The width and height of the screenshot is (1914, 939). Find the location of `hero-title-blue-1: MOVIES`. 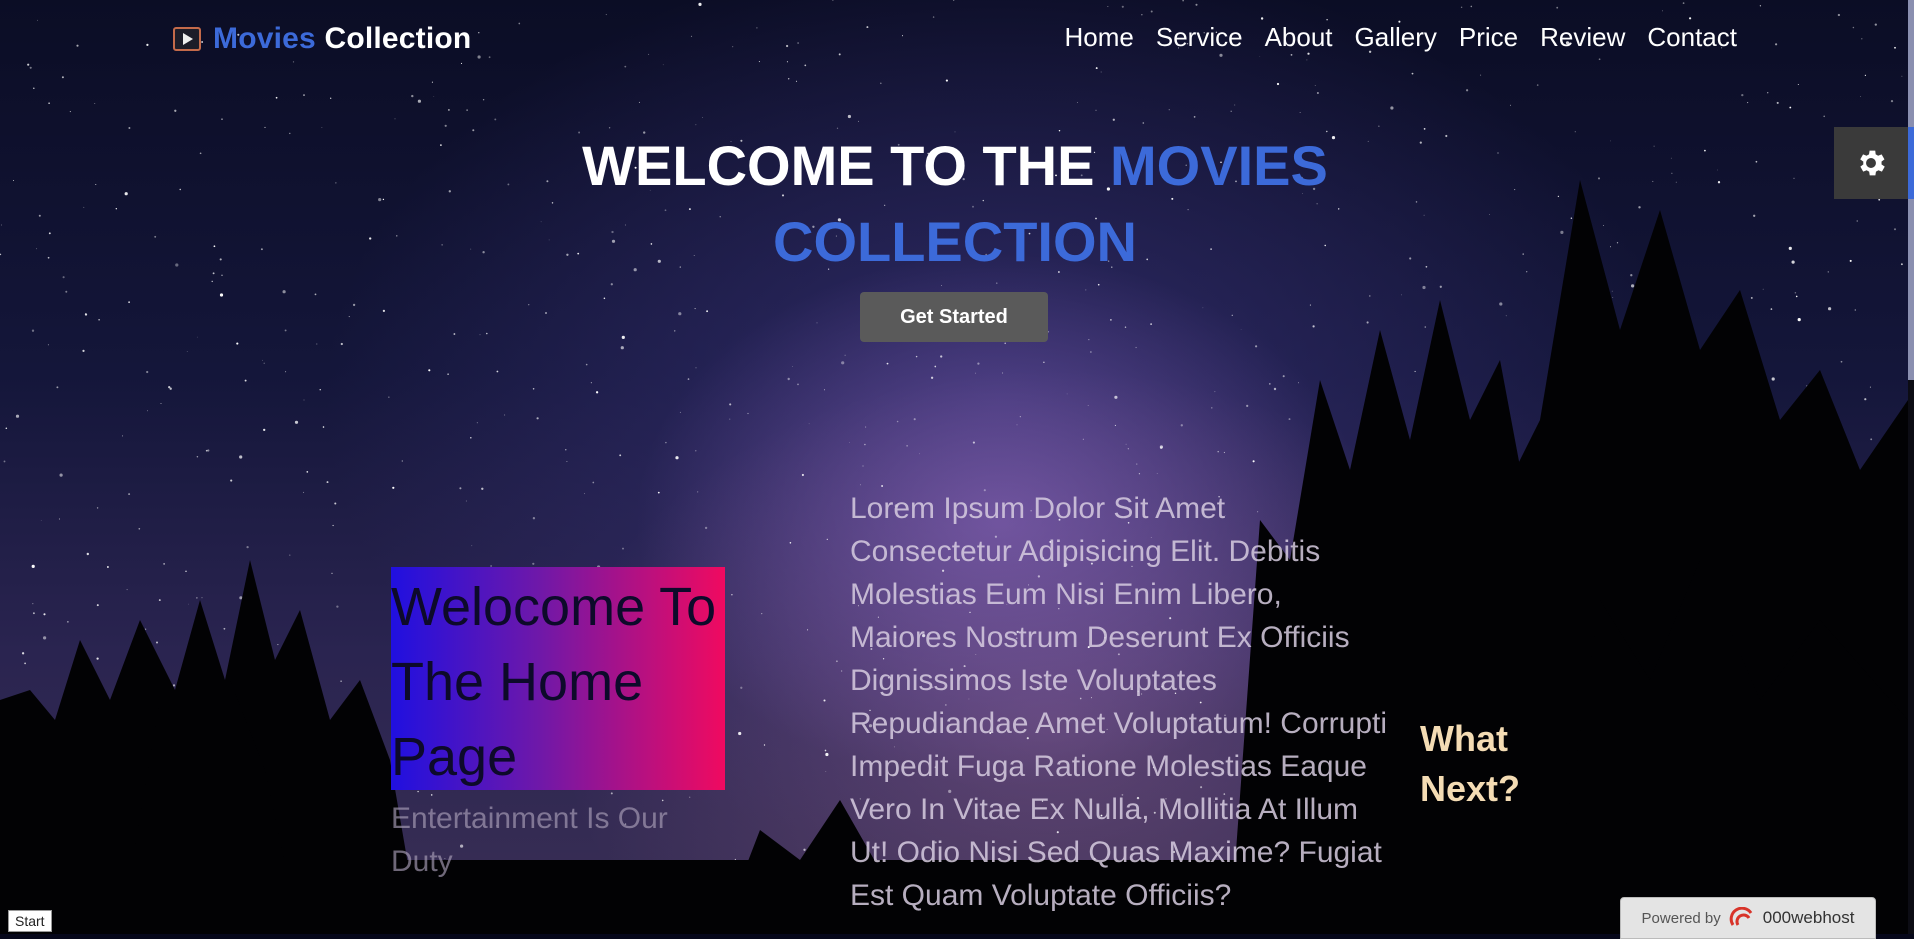

hero-title-blue-1: MOVIES is located at coordinates (1219, 165).